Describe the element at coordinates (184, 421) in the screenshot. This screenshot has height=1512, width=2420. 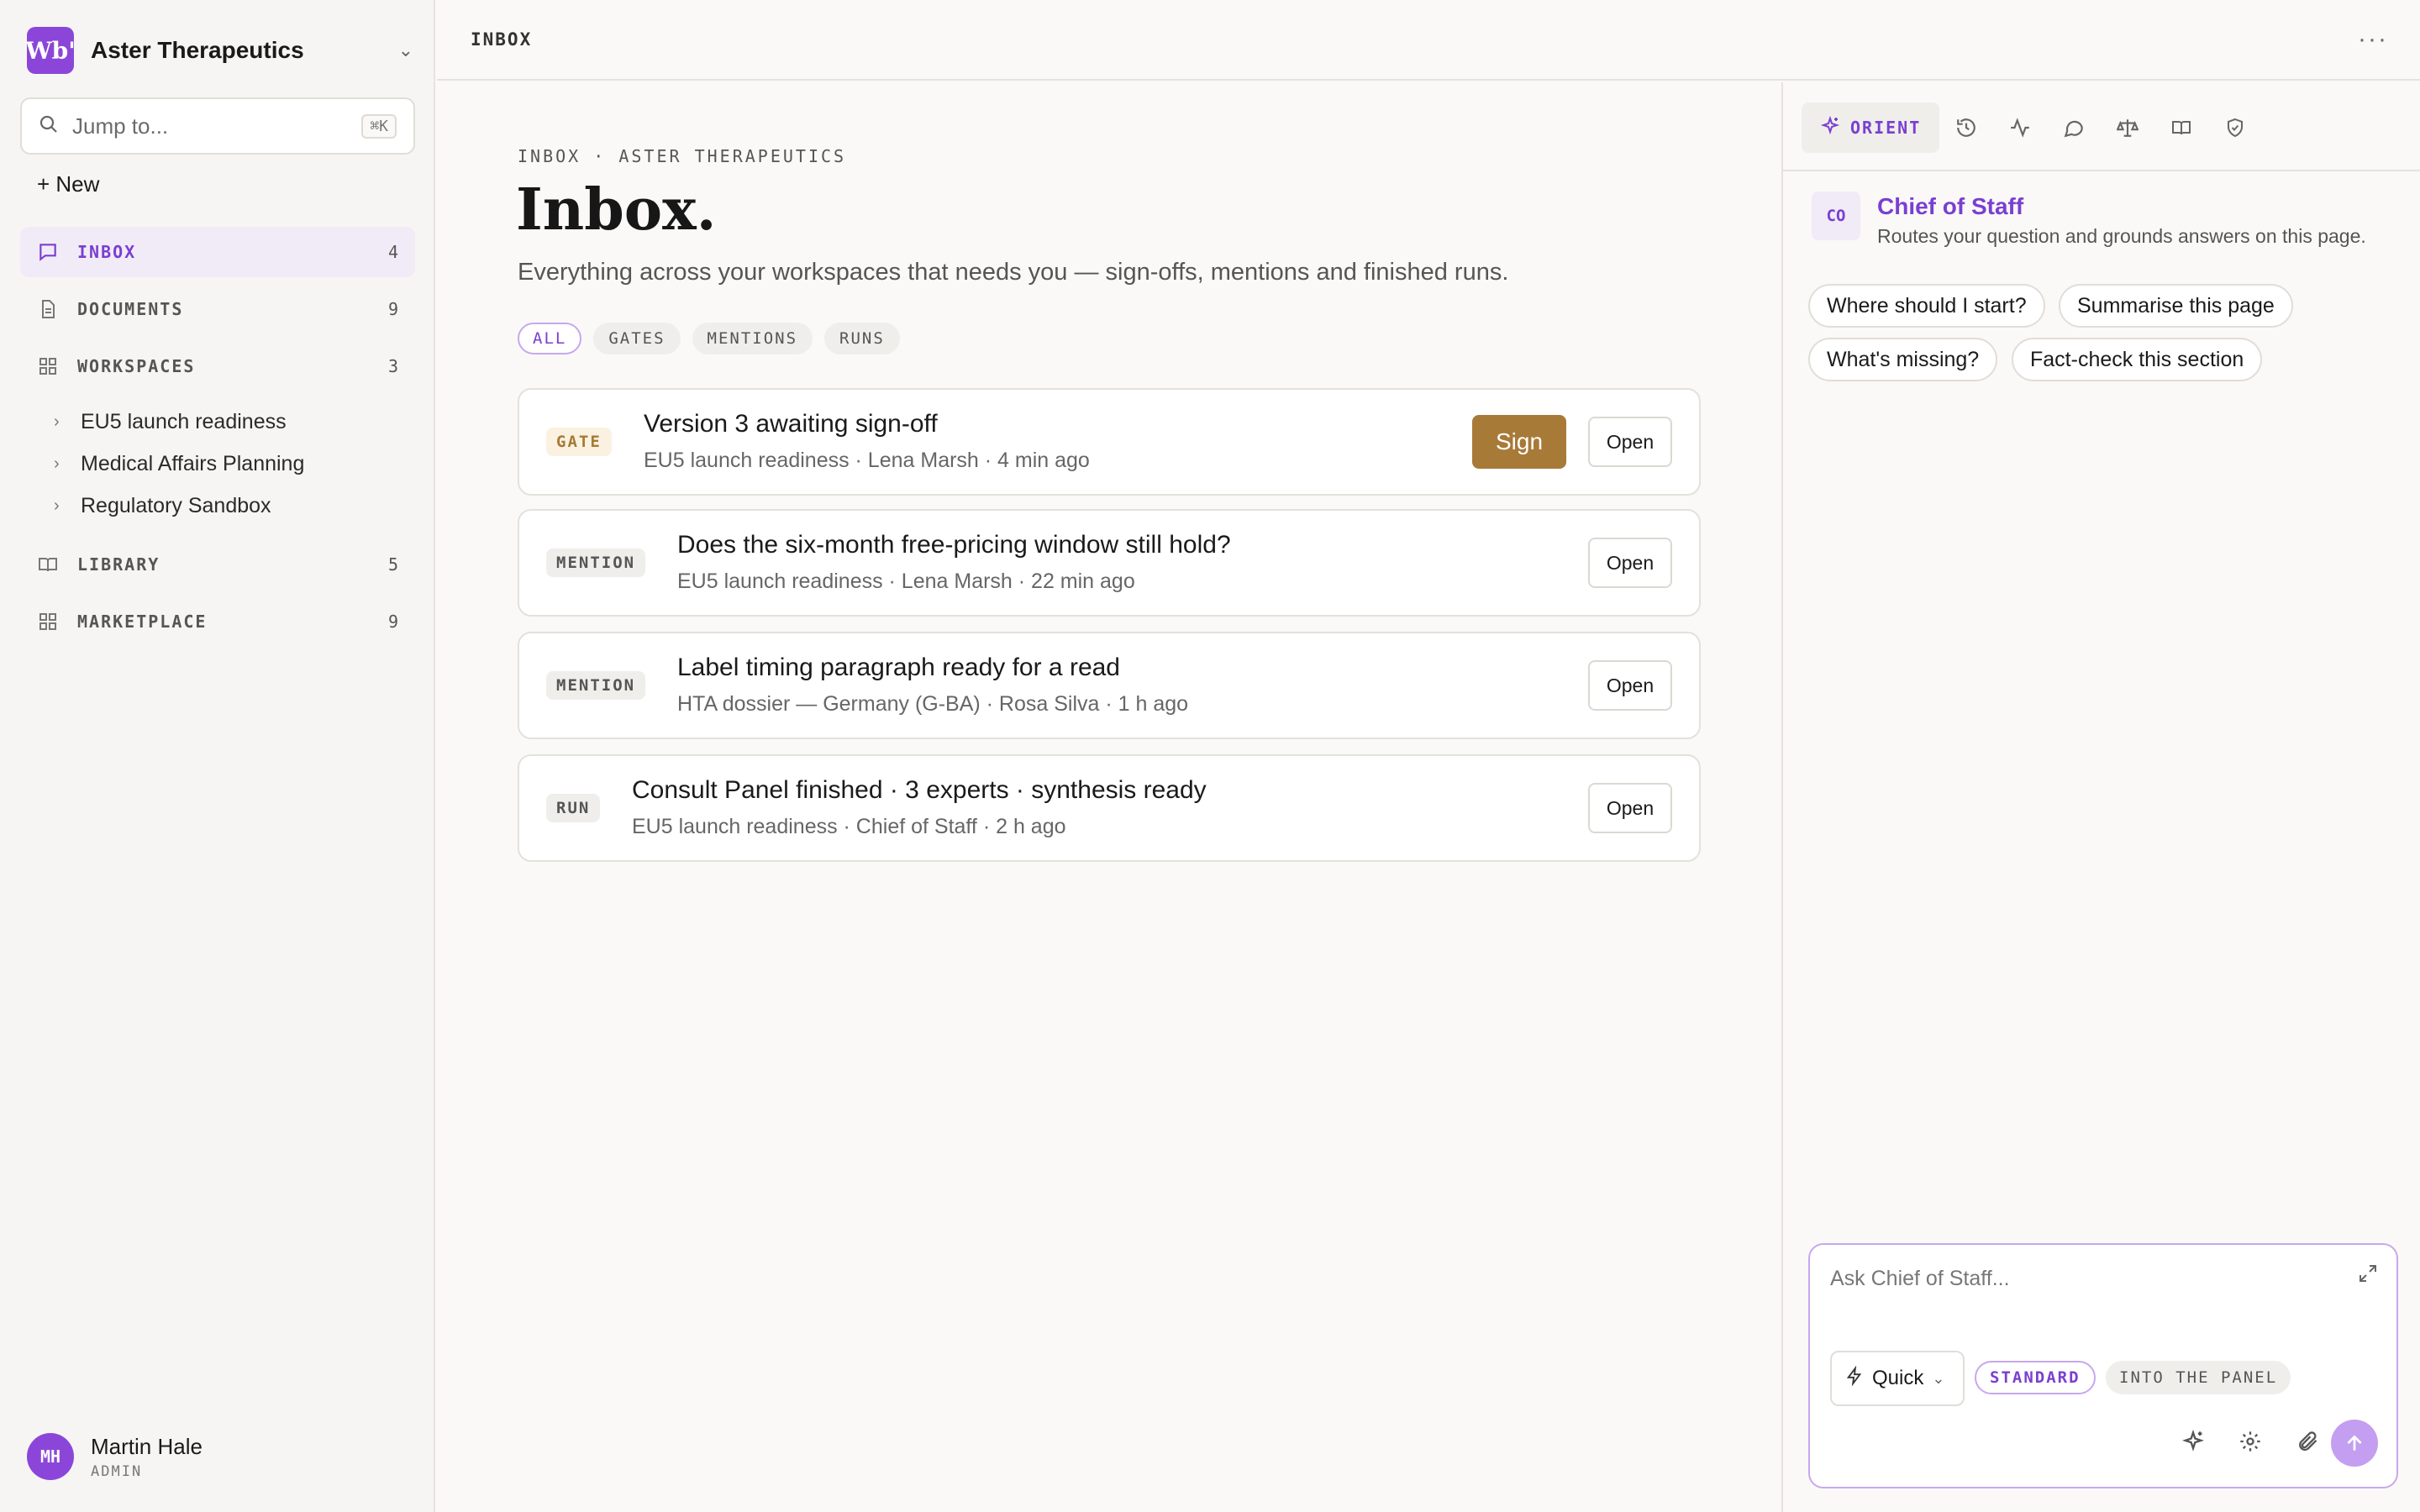
I see `workspace-label: EU5 launch readiness` at that location.